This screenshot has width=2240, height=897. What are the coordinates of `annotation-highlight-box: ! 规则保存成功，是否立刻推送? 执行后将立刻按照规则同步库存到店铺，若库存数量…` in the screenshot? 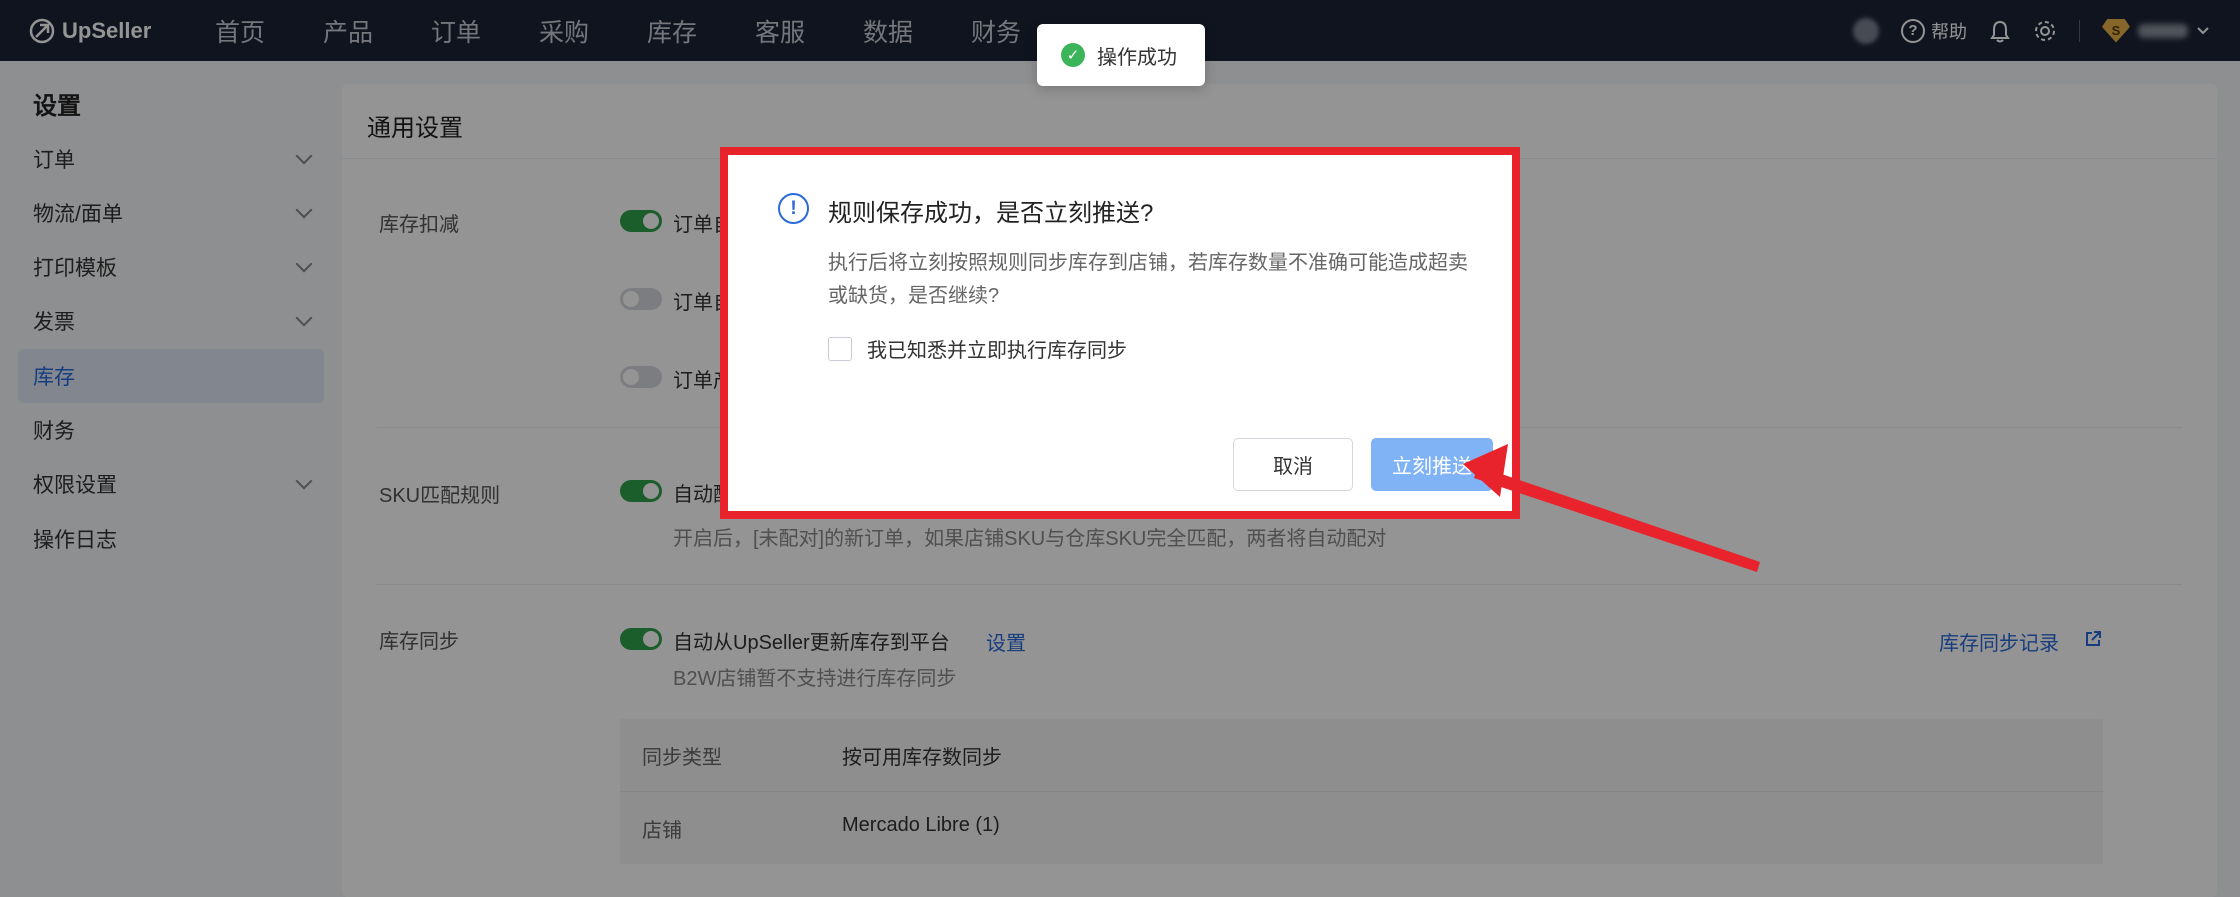 It's located at (1120, 333).